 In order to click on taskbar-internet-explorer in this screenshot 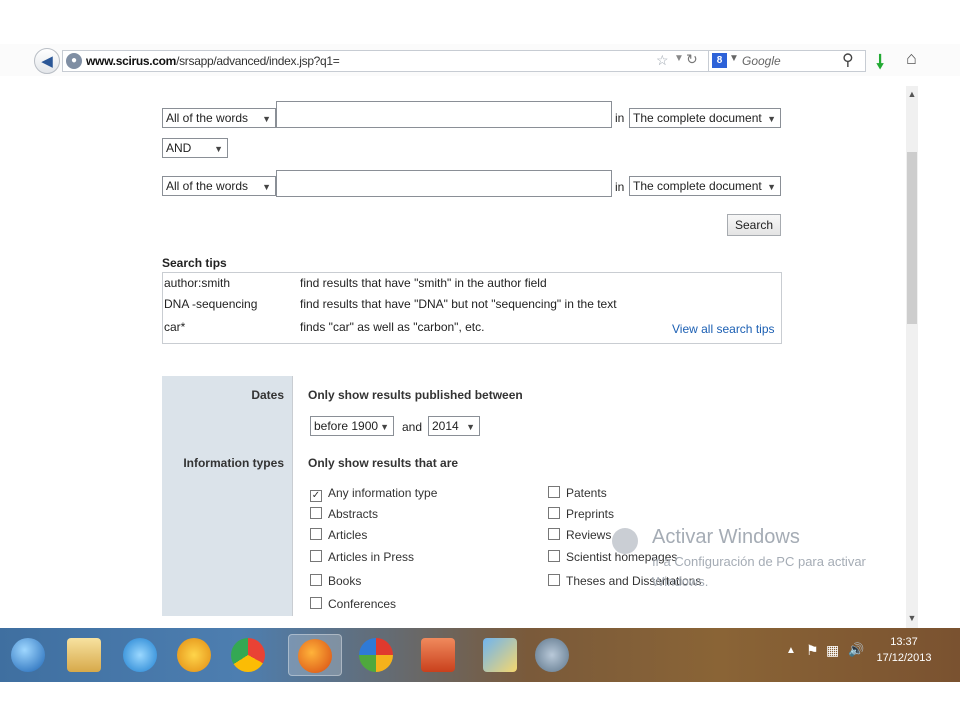, I will do `click(140, 655)`.